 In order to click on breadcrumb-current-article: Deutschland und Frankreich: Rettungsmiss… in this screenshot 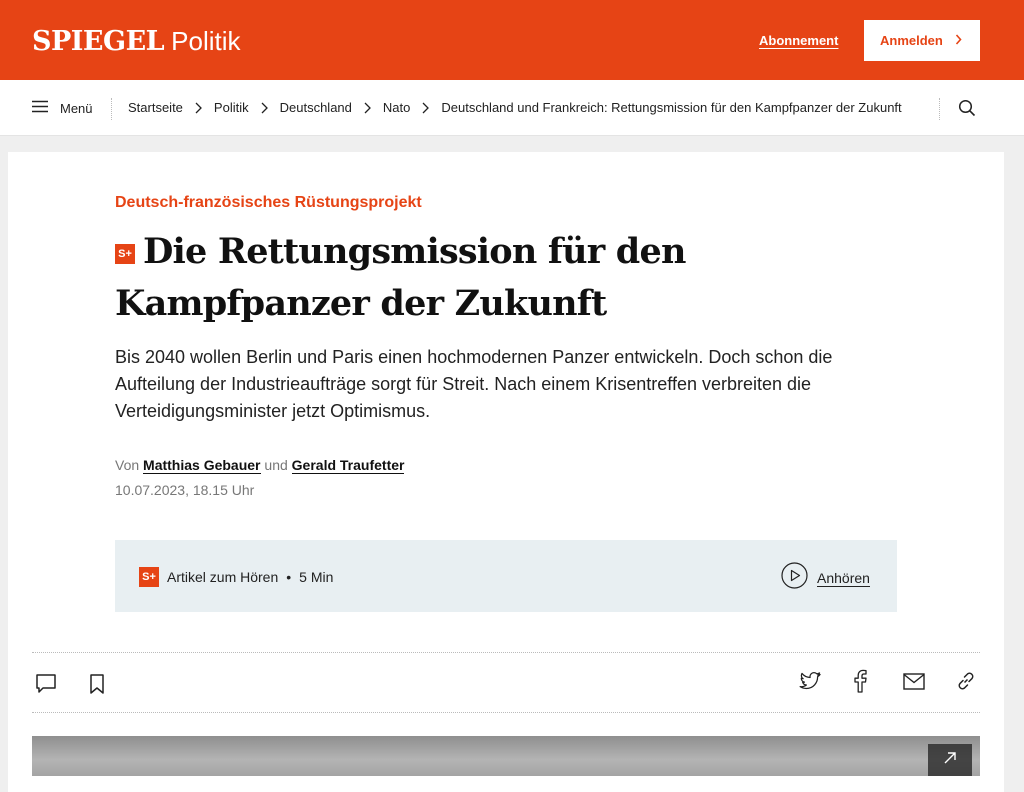, I will do `click(671, 107)`.